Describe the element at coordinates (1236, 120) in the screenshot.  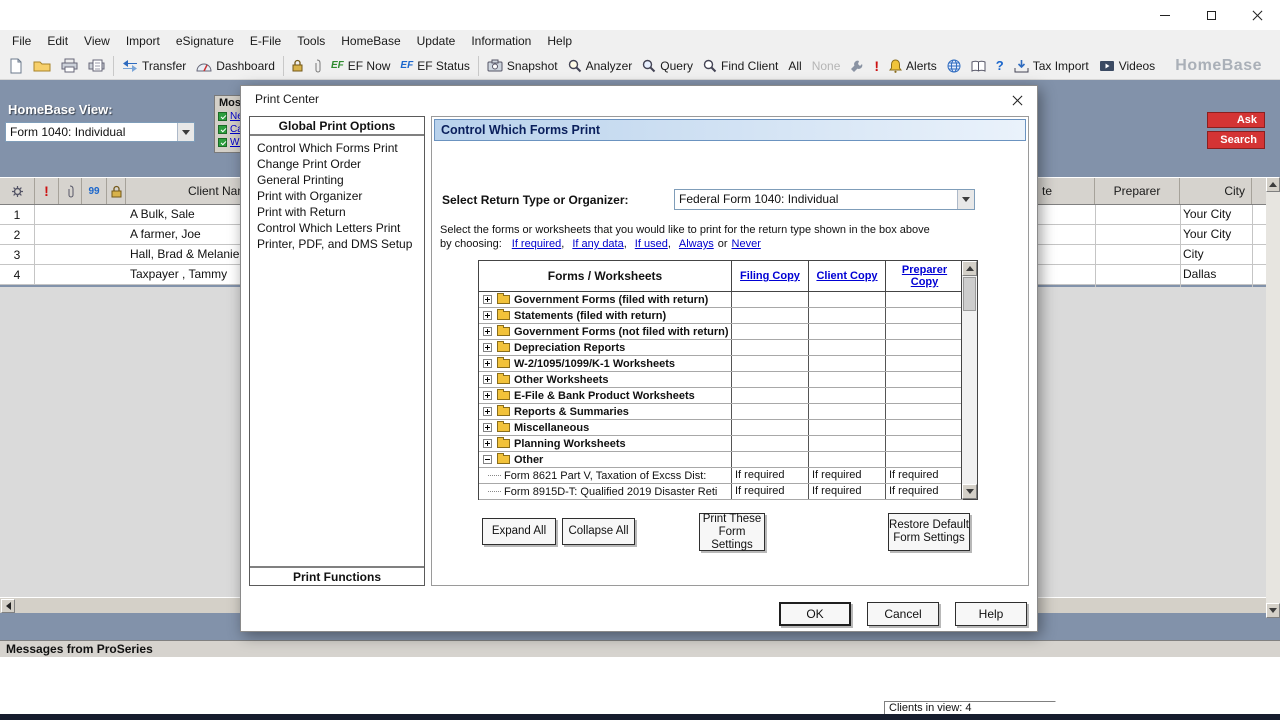
I see `ask-button: Ask` at that location.